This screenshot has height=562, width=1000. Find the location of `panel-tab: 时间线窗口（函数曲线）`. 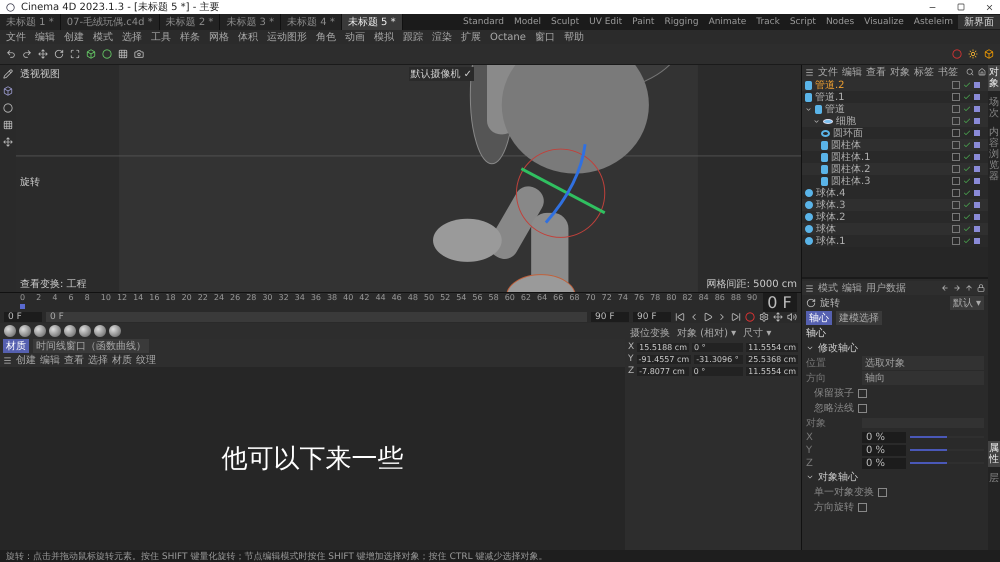

panel-tab: 时间线窗口（函数曲线） is located at coordinates (91, 346).